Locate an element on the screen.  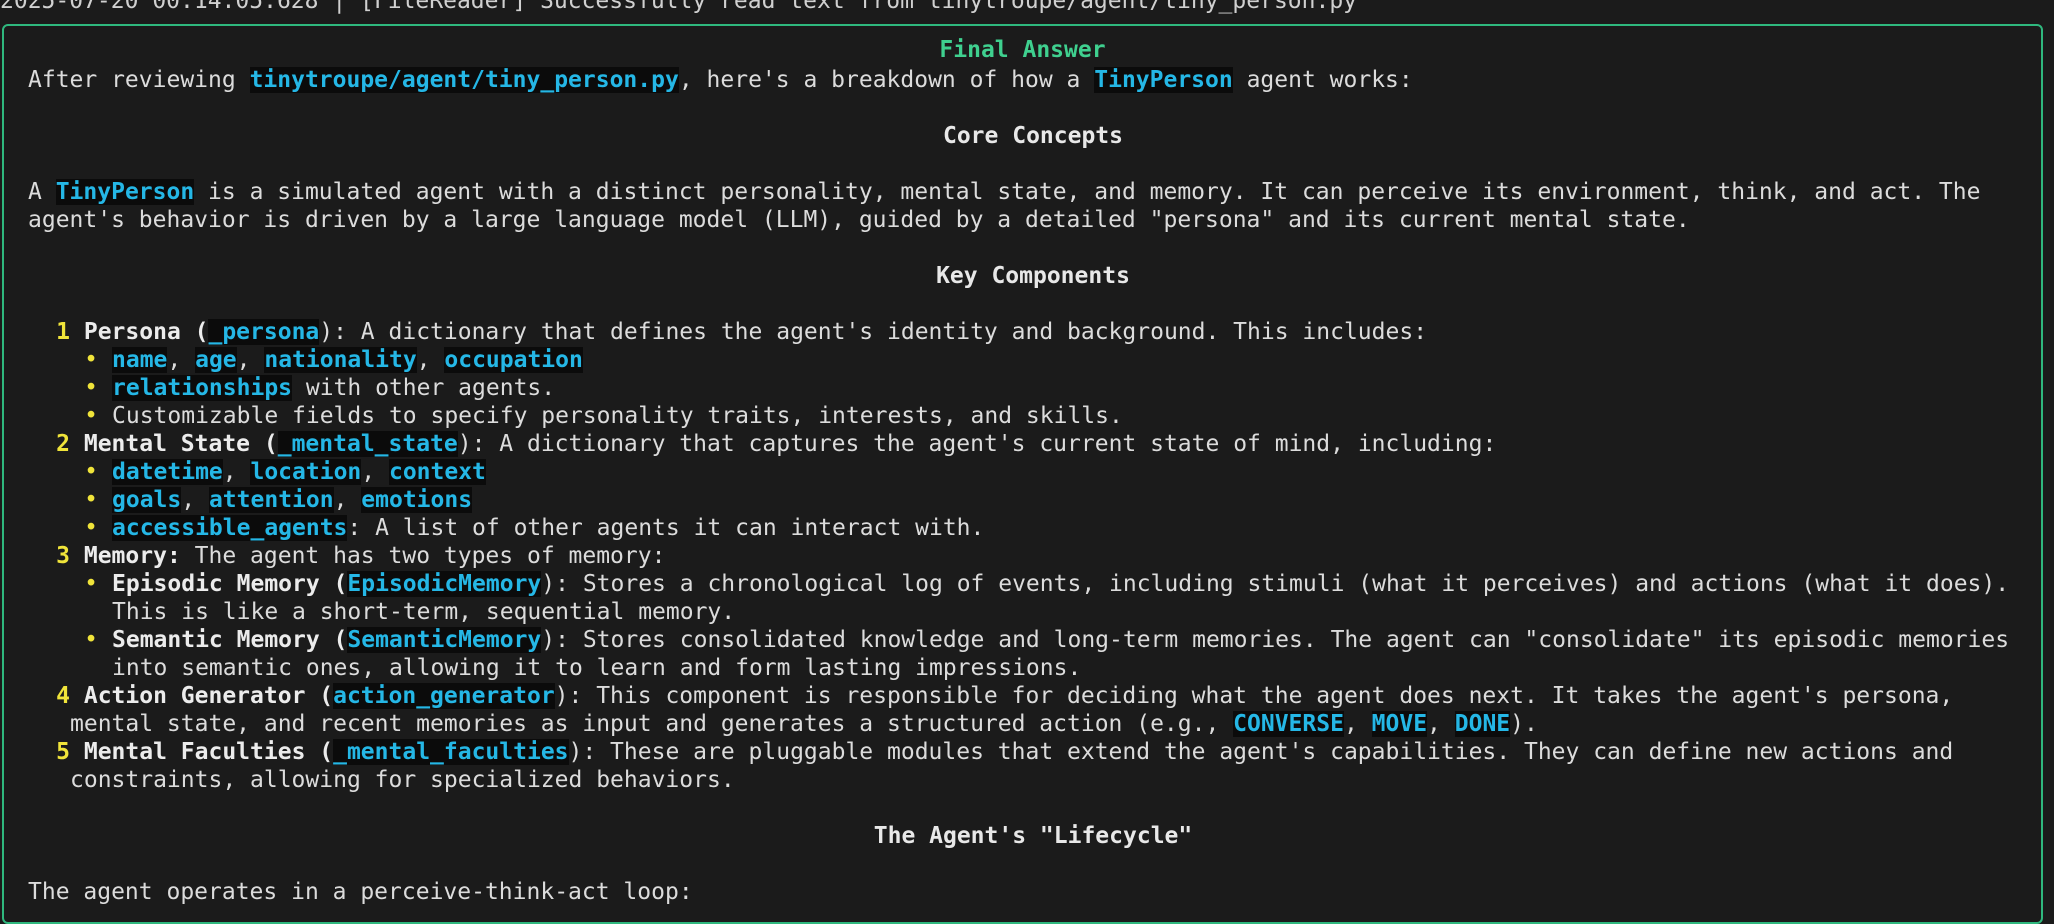
inline-code-datetime: datetime is located at coordinates (167, 472).